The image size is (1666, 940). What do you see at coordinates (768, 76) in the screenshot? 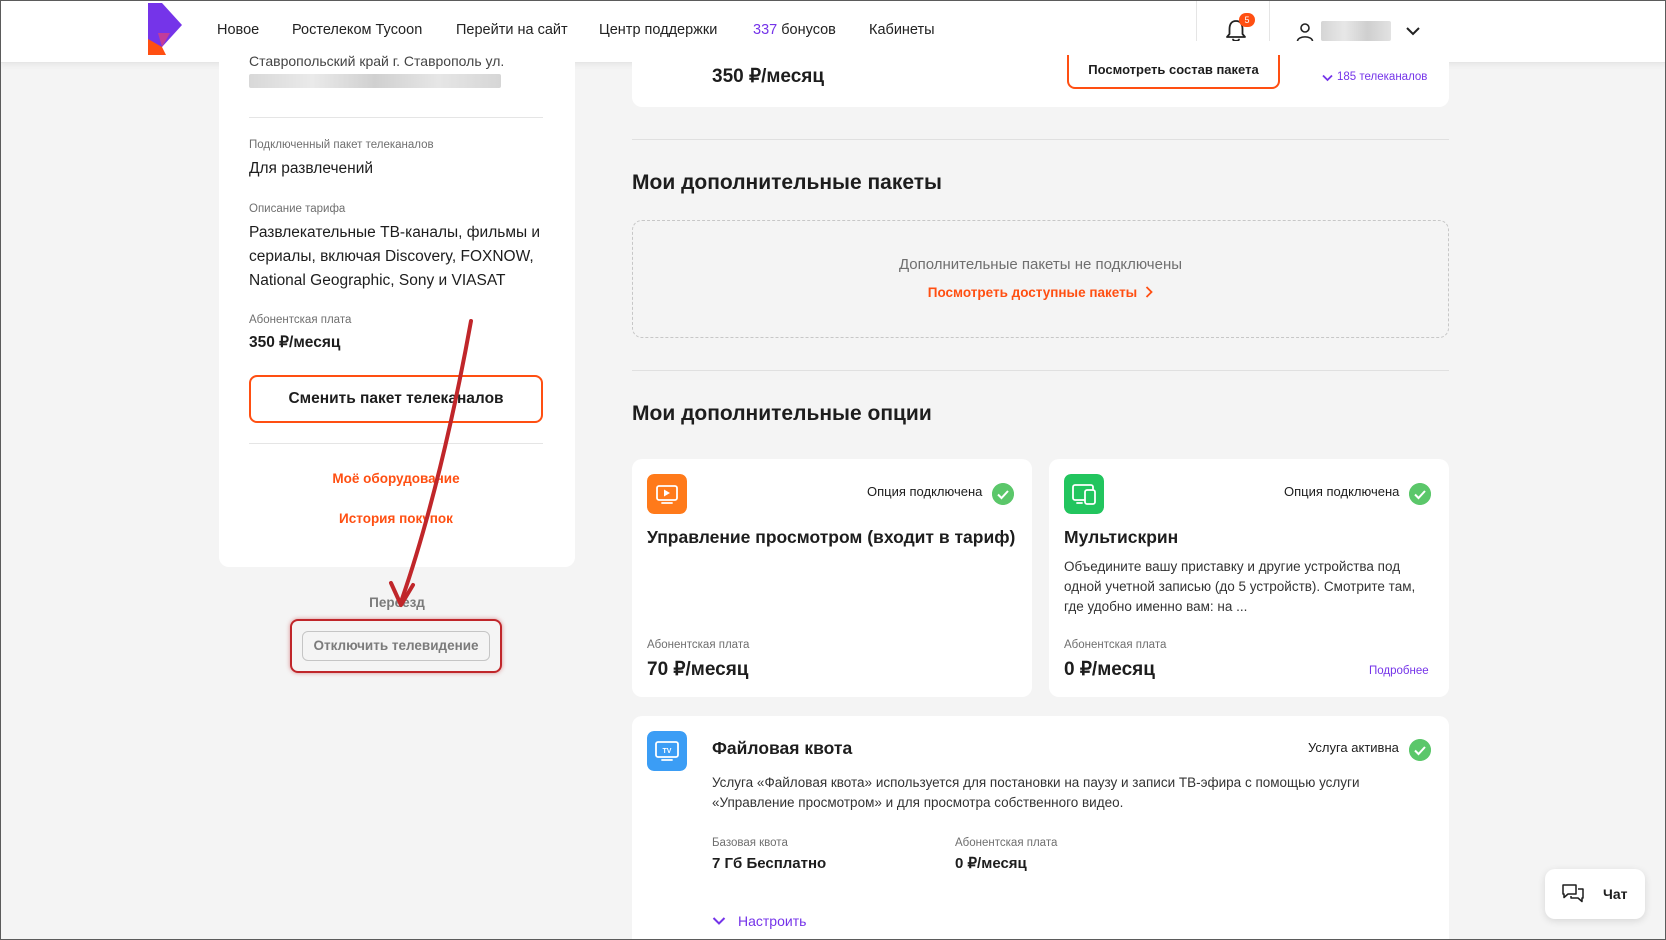
I see `package-price: 350 ₽/месяц` at bounding box center [768, 76].